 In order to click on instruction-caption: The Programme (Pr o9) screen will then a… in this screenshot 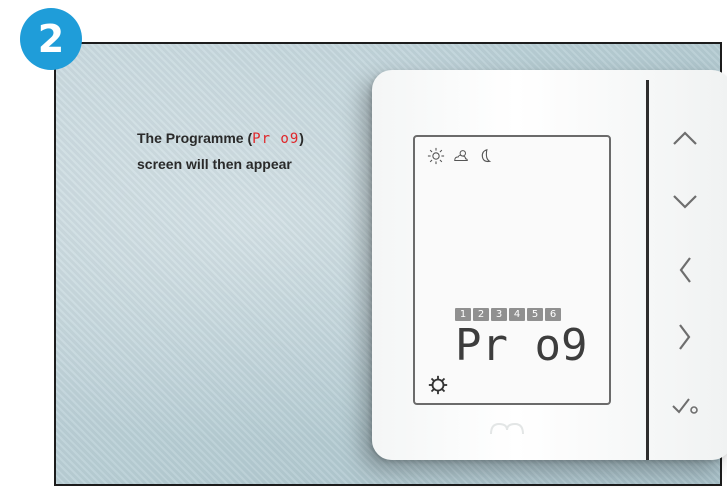, I will do `click(220, 151)`.